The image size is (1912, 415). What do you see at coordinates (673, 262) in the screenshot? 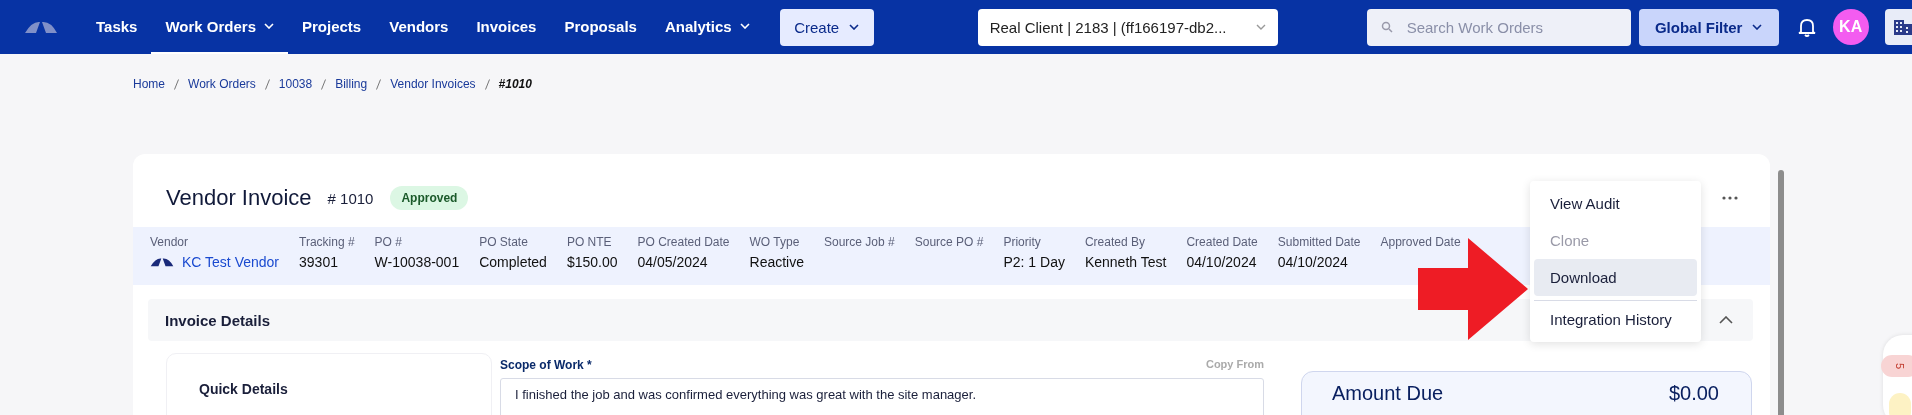
I see `field-value: 04/05/2024` at bounding box center [673, 262].